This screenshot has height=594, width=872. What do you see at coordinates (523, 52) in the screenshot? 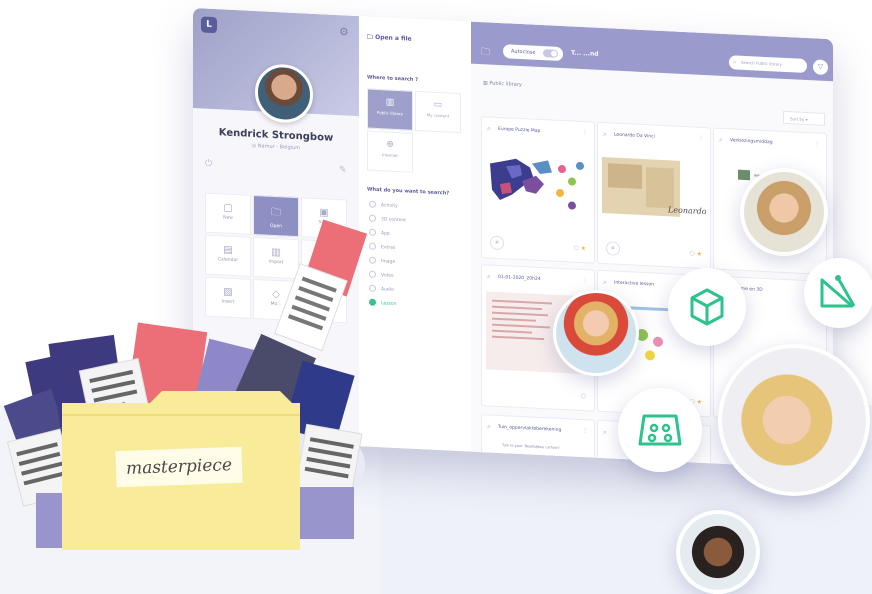
I see `autoclose-label: Autoclose` at bounding box center [523, 52].